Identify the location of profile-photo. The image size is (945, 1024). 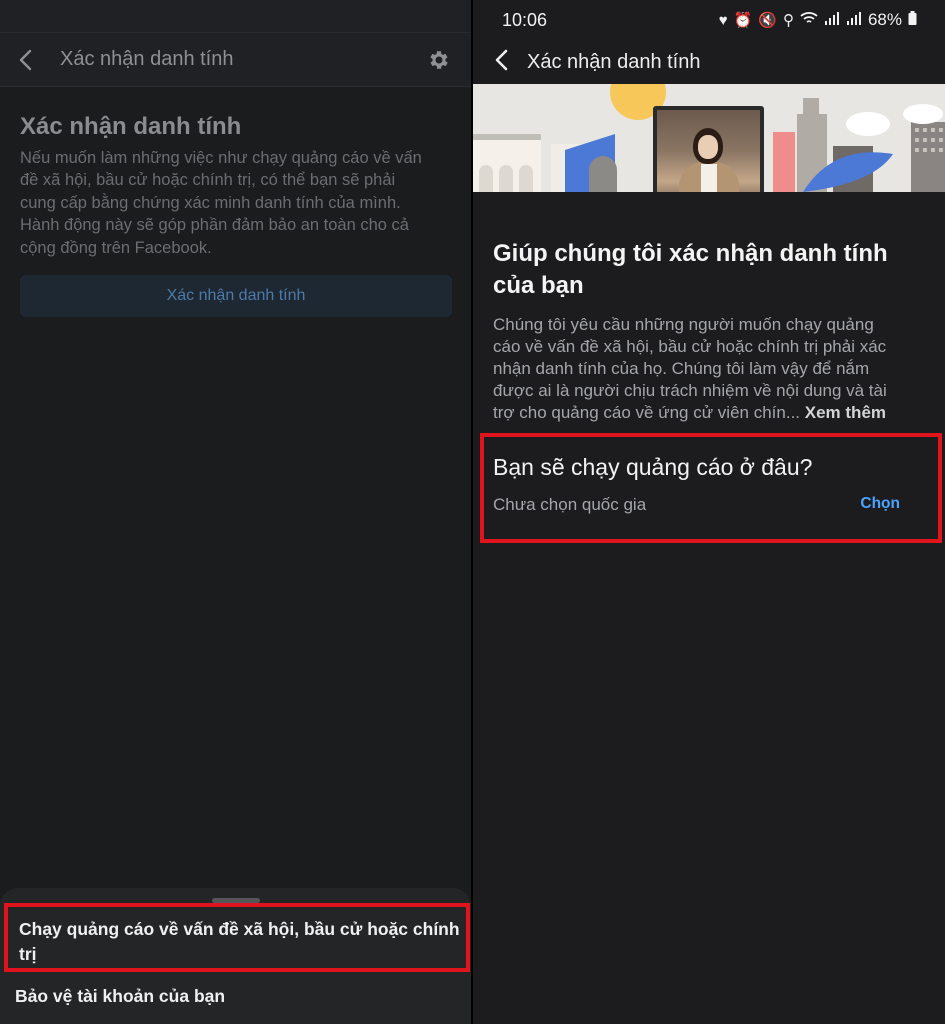
(708, 151).